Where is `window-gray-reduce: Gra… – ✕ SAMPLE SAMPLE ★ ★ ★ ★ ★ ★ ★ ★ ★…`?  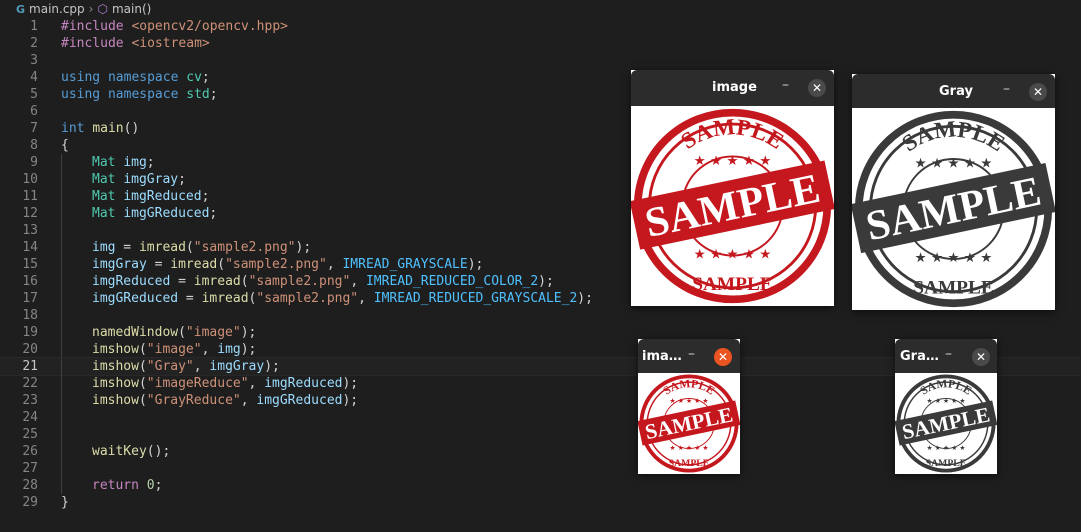
window-gray-reduce: Gra… – ✕ SAMPLE SAMPLE ★ ★ ★ ★ ★ ★ ★ ★ ★… is located at coordinates (946, 406).